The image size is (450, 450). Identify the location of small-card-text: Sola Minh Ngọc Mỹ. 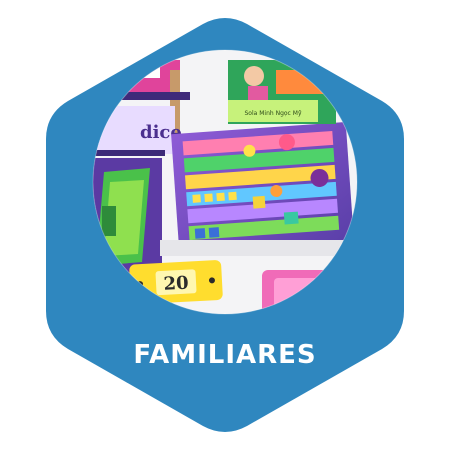
(273, 113).